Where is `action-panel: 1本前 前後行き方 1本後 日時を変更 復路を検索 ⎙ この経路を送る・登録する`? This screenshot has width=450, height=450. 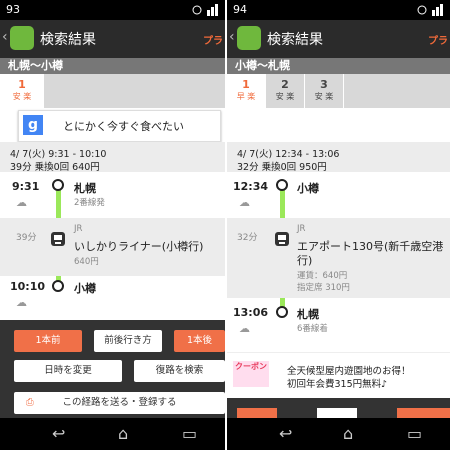 action-panel: 1本前 前後行き方 1本後 日時を変更 復路を検索 ⎙ この経路を送る・登録する is located at coordinates (112, 369).